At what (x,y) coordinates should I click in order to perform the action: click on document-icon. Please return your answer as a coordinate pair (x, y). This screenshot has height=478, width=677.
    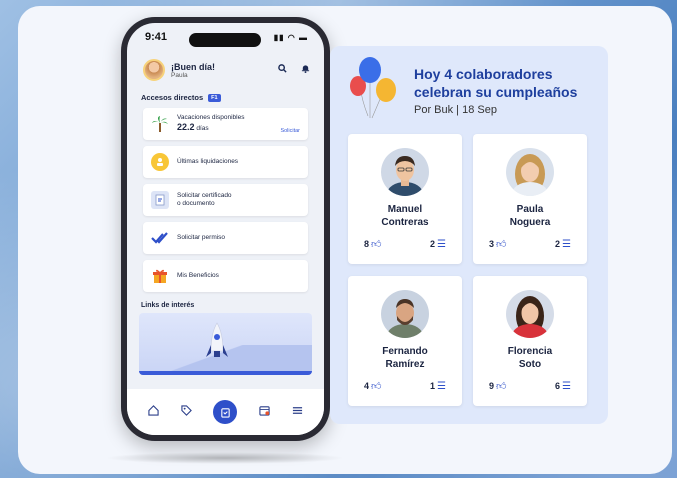
    Looking at the image, I should click on (160, 200).